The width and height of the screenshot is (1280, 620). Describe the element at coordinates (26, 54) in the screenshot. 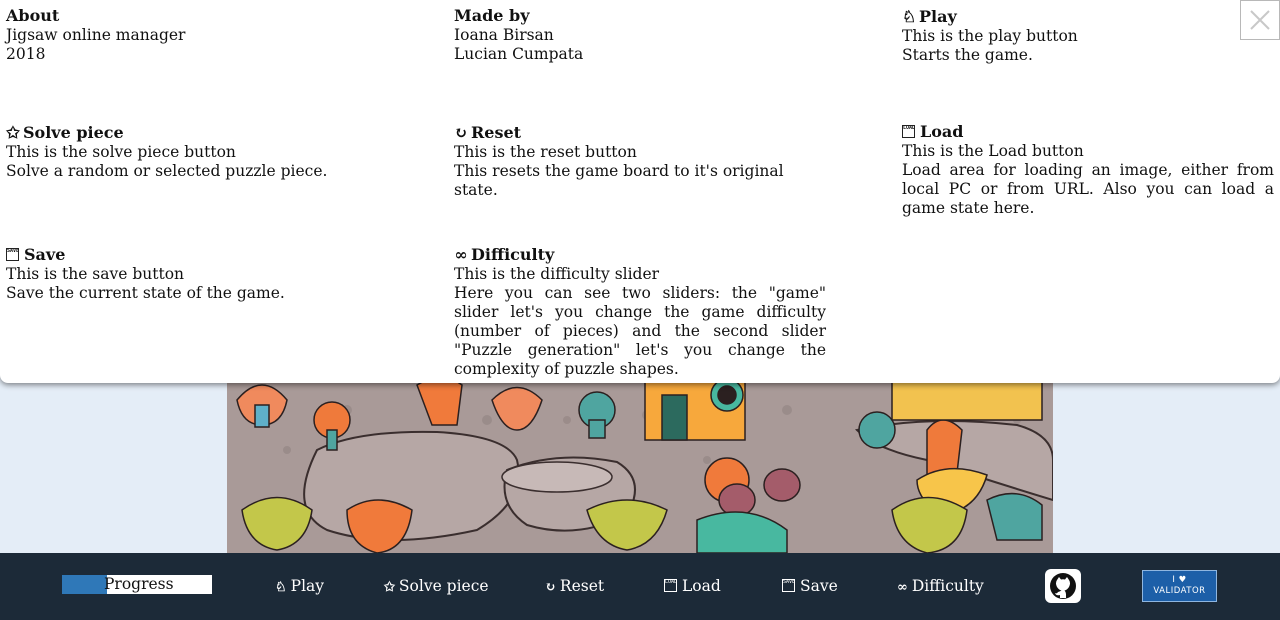

I see `about-line-year: 2018` at that location.